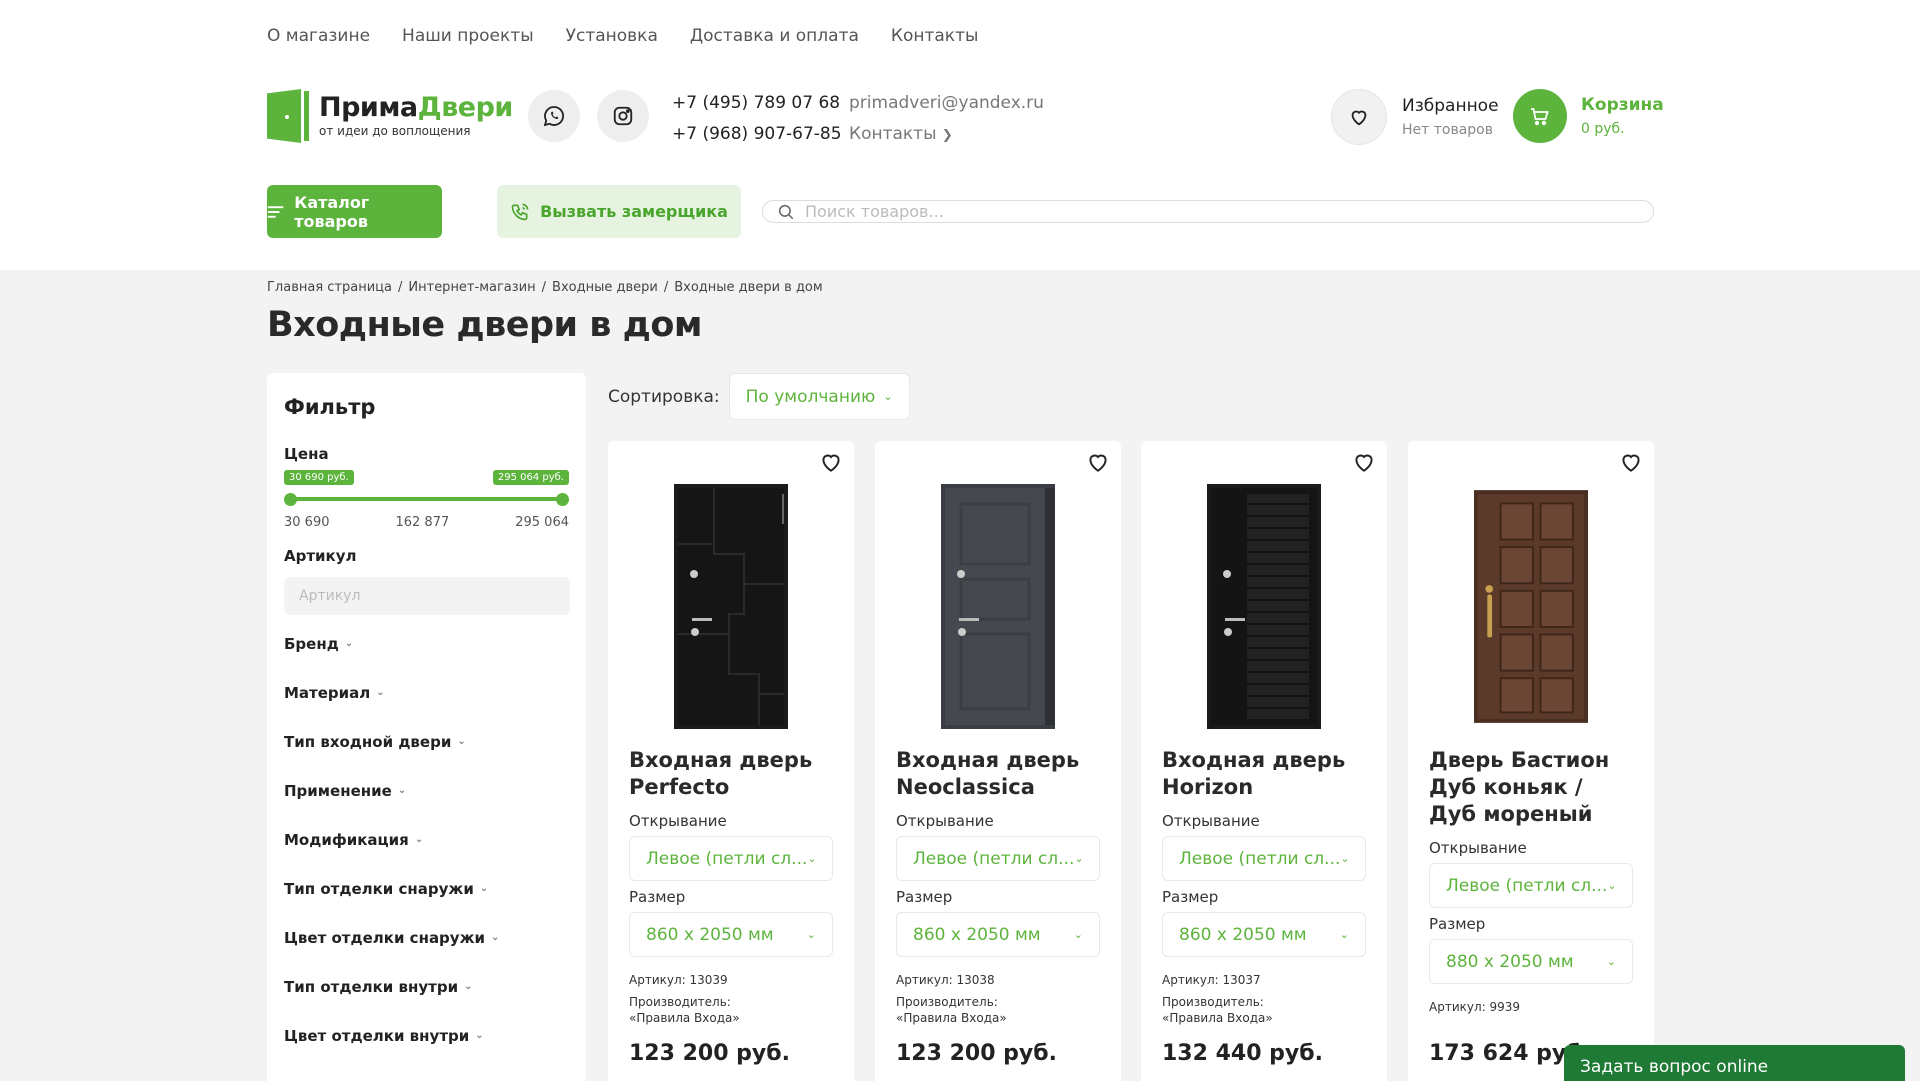  I want to click on logo: ПримаДвери от идеи до воплощения, so click(390, 116).